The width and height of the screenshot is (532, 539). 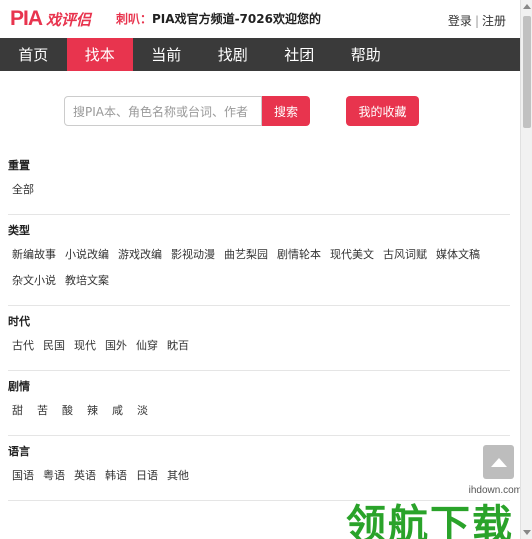 What do you see at coordinates (17, 411) in the screenshot?
I see `filter-option: 甜` at bounding box center [17, 411].